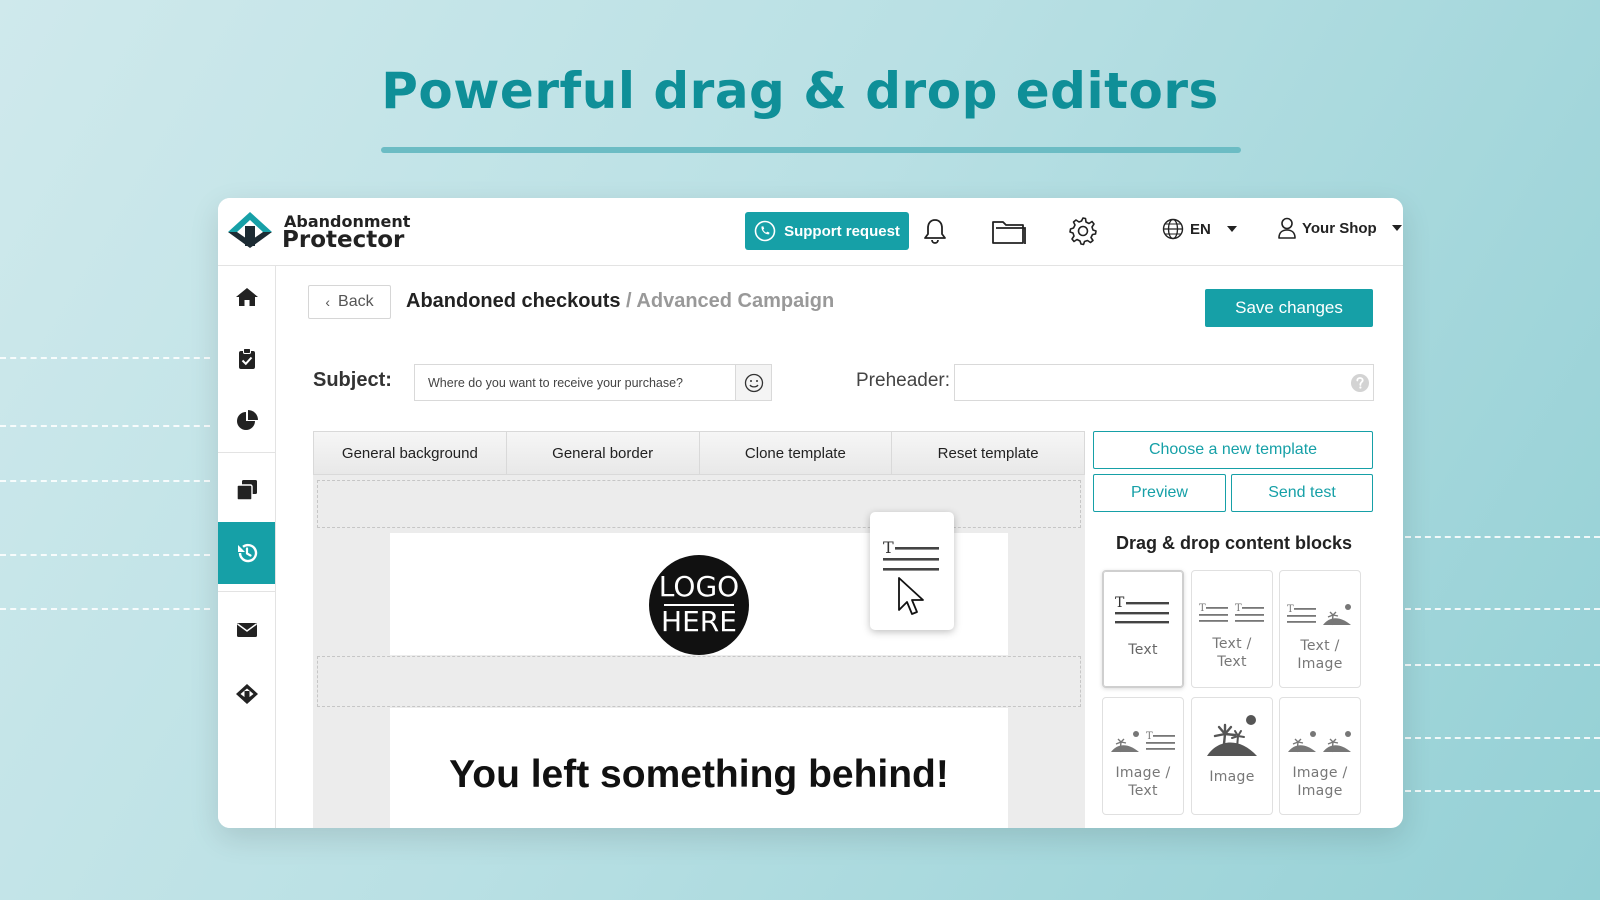  Describe the element at coordinates (699, 586) in the screenshot. I see `logo-placeholder-line1: LOGO` at that location.